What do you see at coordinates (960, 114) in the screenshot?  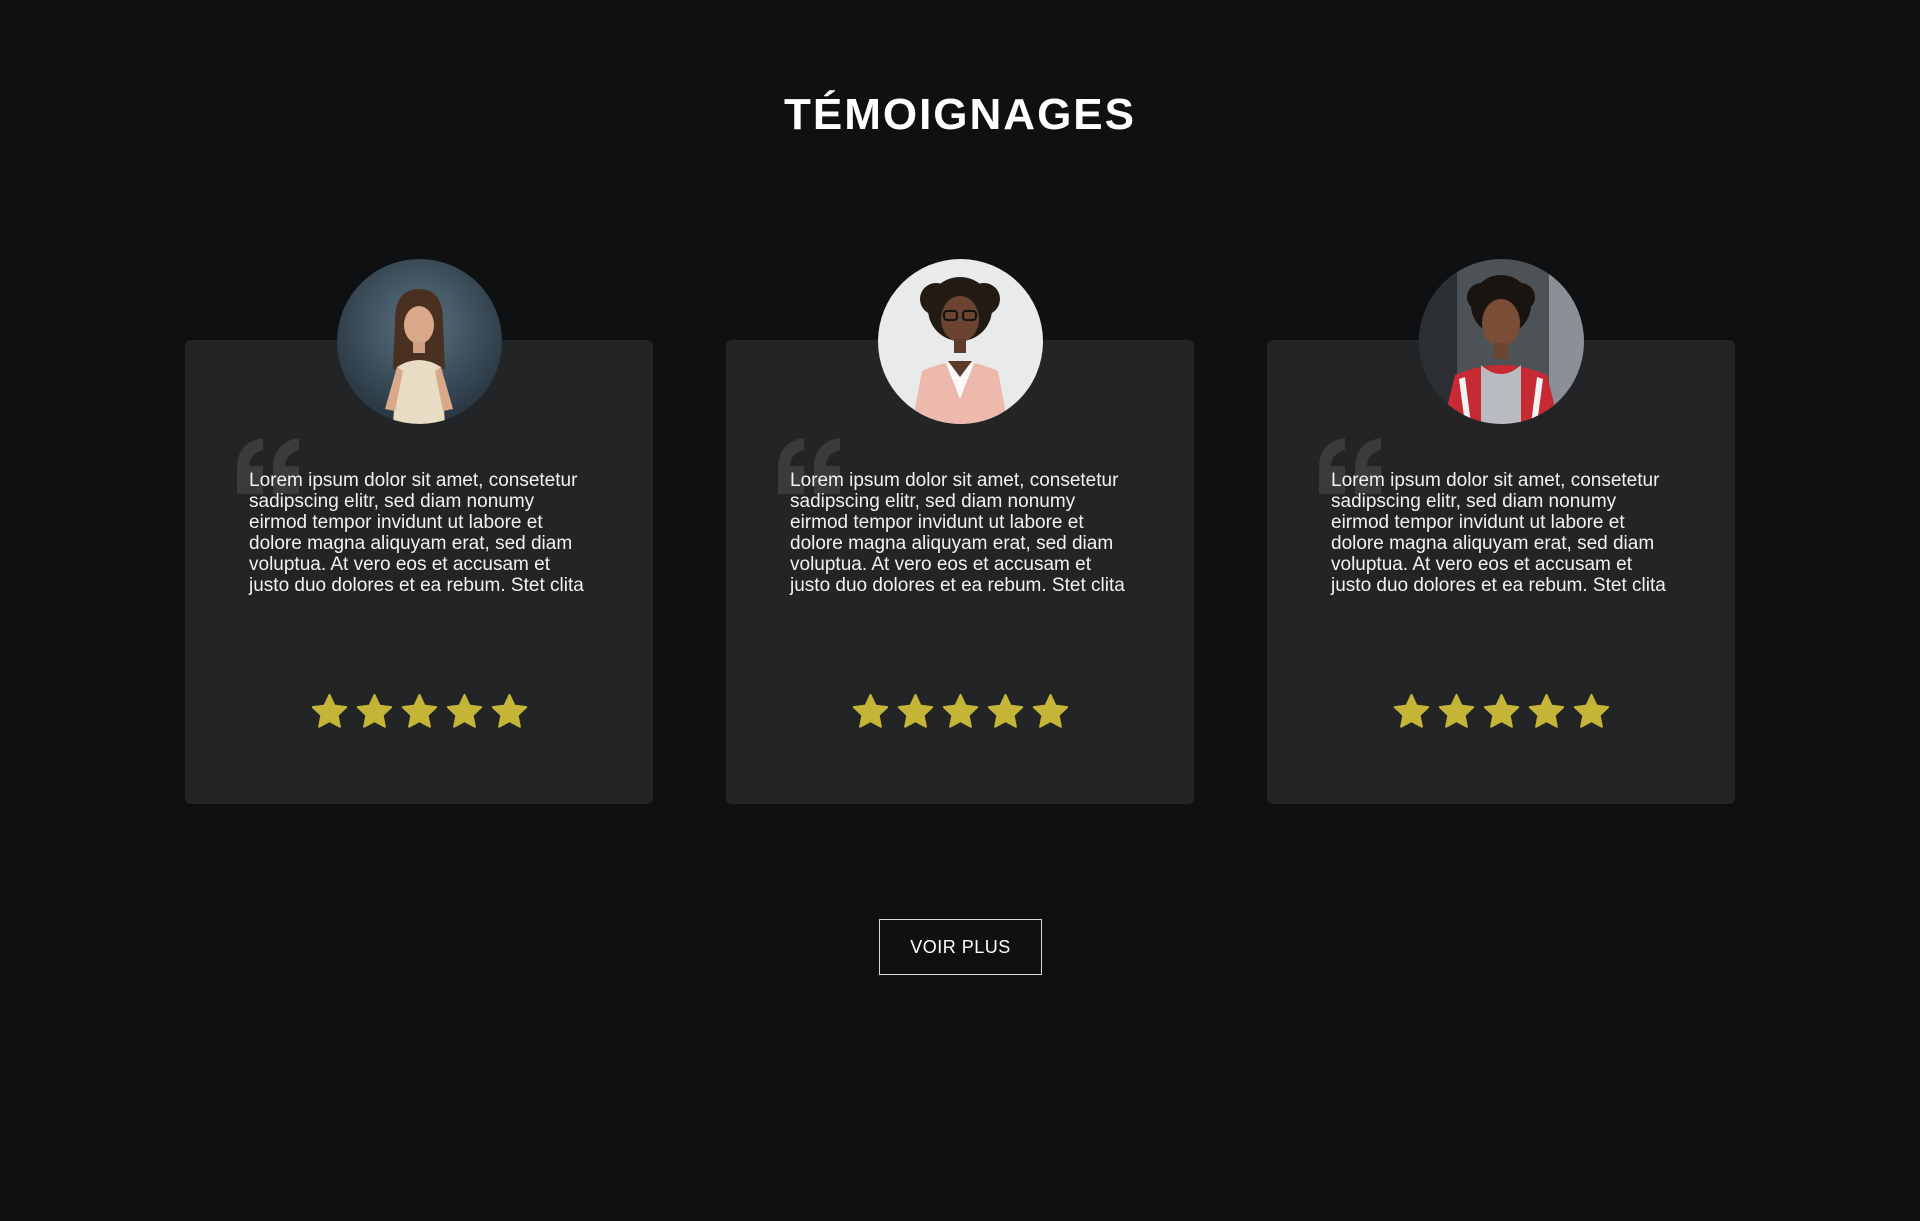 I see `section-title: TÉMOIGNAGES` at bounding box center [960, 114].